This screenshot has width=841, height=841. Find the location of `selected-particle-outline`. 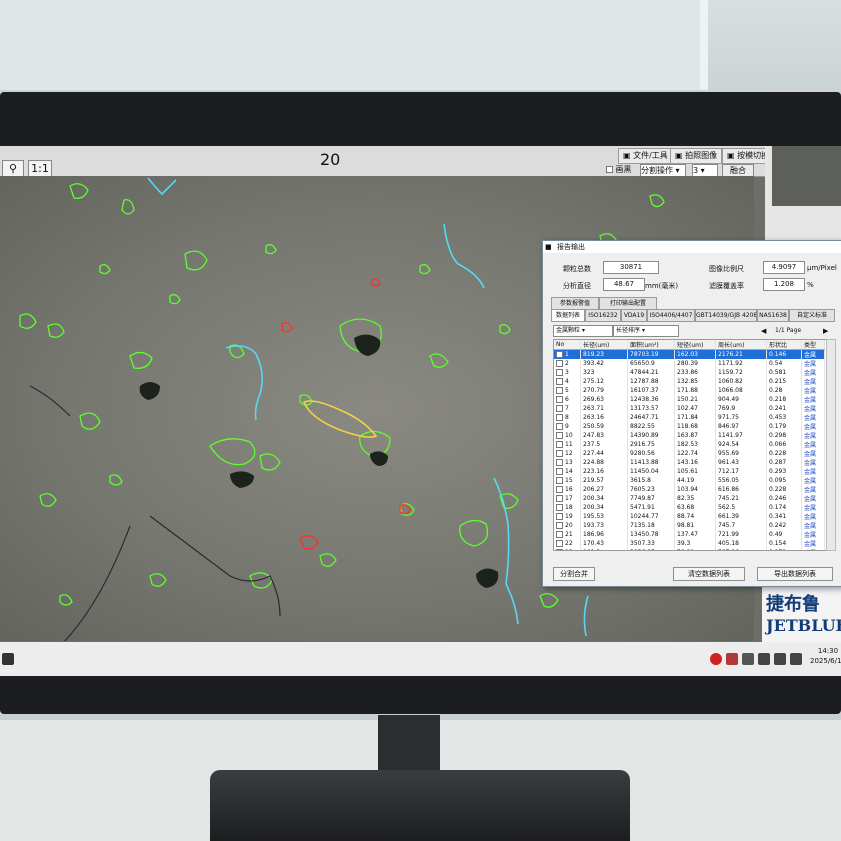

selected-particle-outline is located at coordinates (340, 419).